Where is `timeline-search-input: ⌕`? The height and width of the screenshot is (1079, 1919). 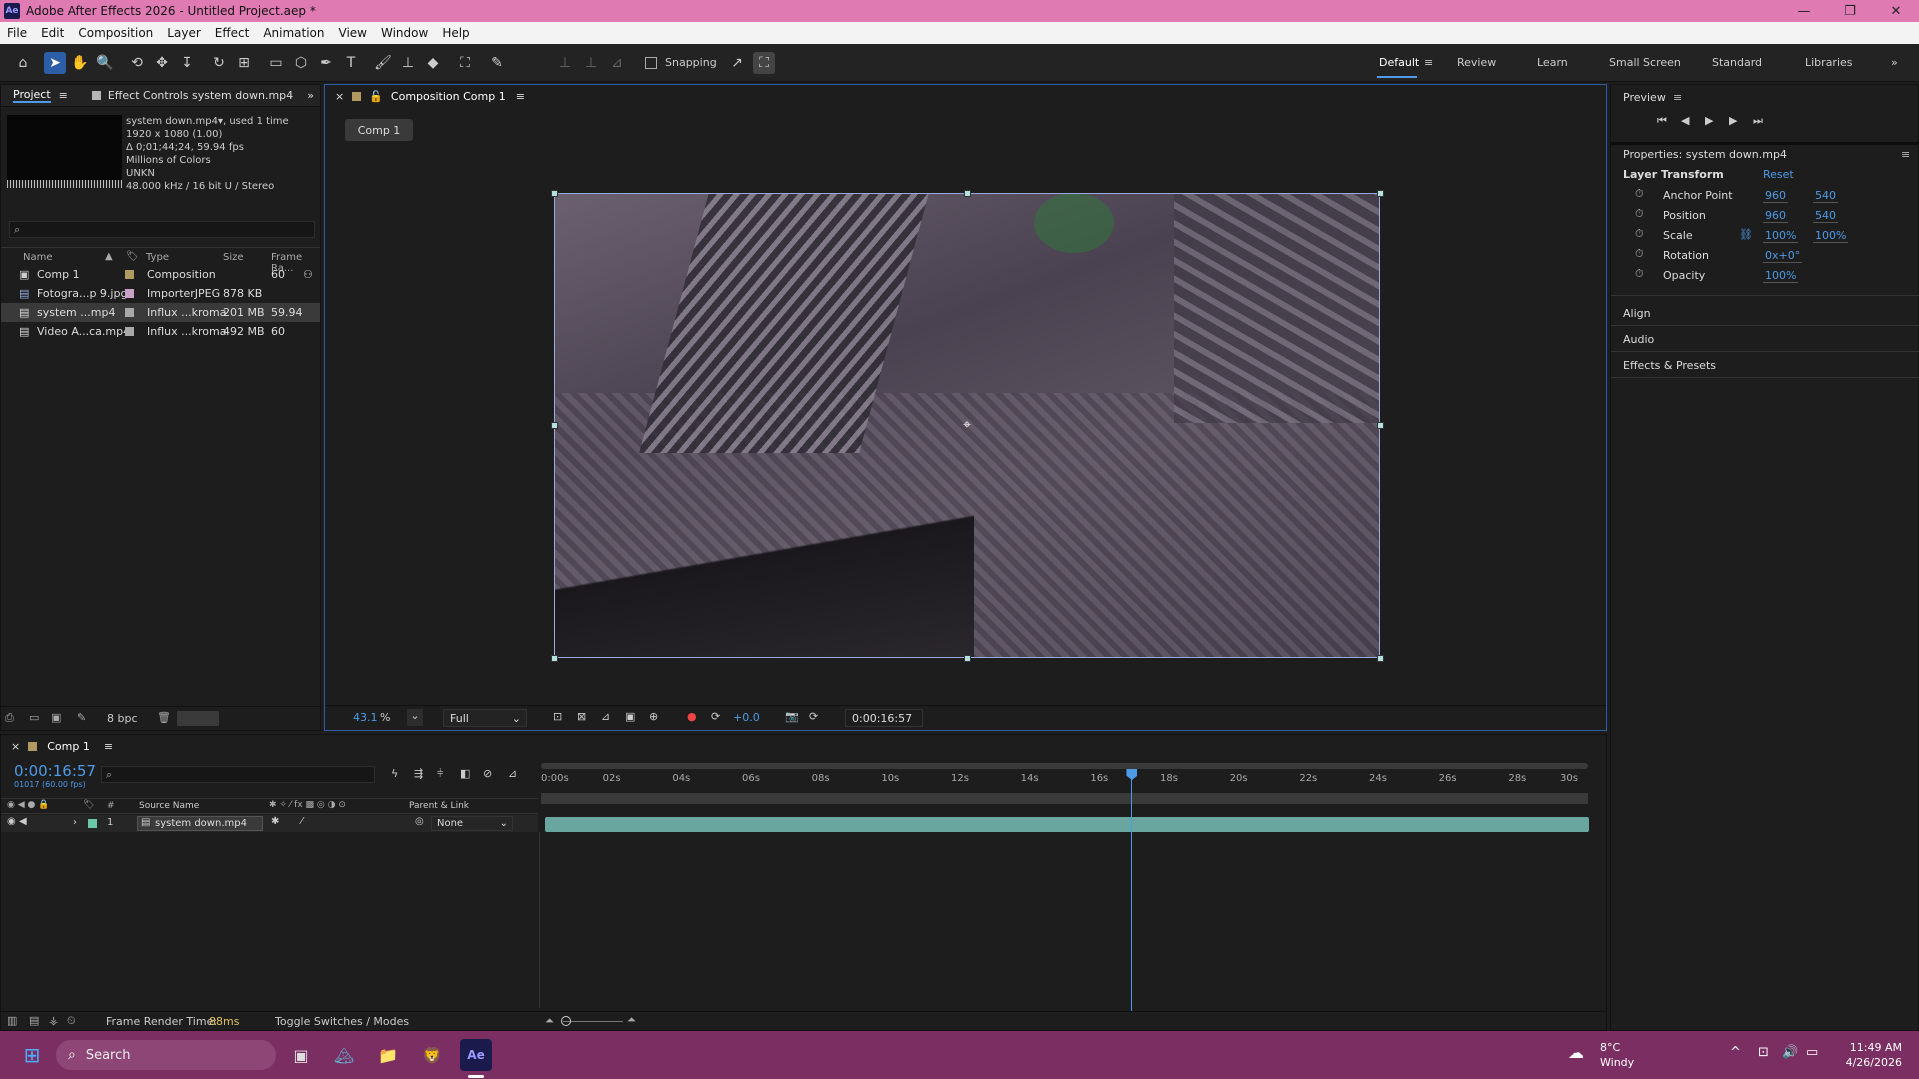
timeline-search-input: ⌕ is located at coordinates (238, 774).